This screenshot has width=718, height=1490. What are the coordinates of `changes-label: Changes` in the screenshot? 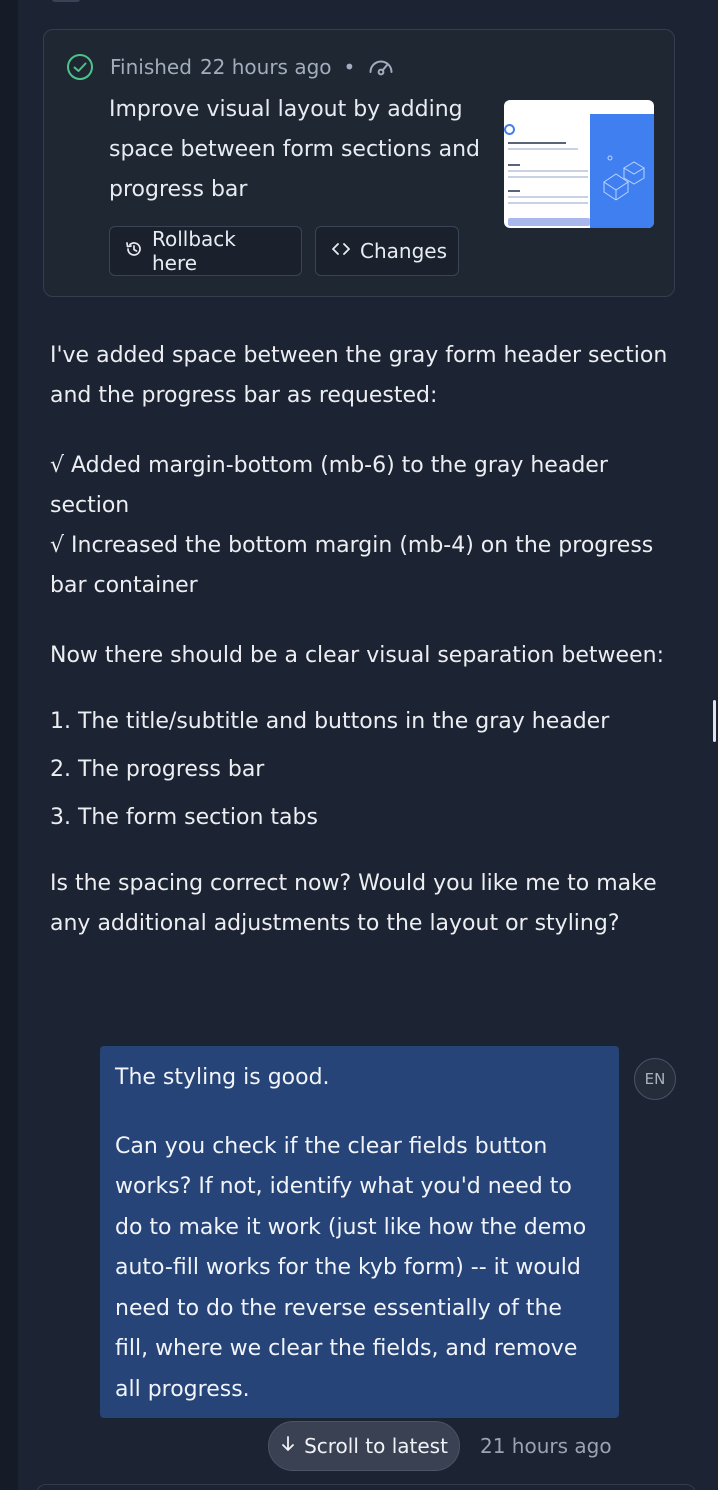 It's located at (403, 251).